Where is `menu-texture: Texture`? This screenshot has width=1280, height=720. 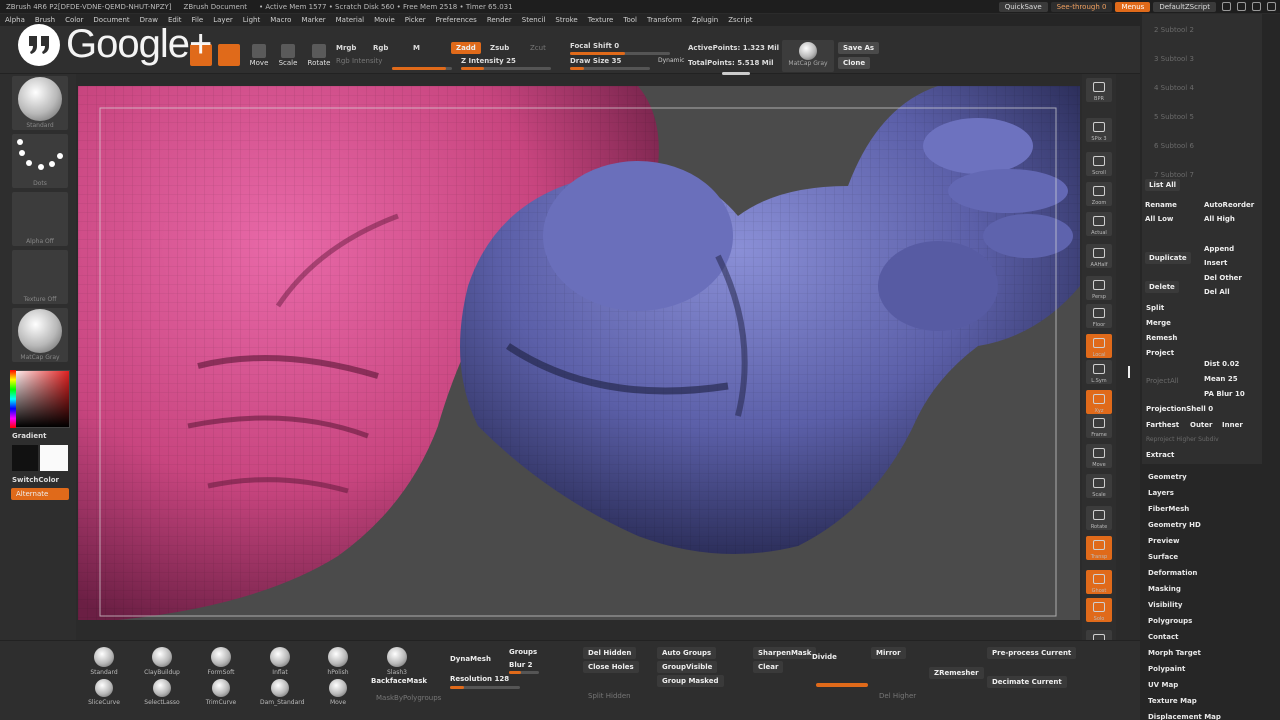
menu-texture: Texture is located at coordinates (601, 20).